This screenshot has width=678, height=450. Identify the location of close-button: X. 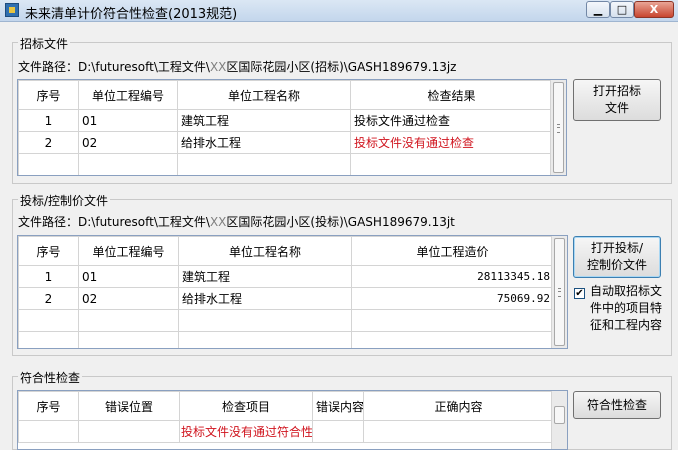
(654, 9).